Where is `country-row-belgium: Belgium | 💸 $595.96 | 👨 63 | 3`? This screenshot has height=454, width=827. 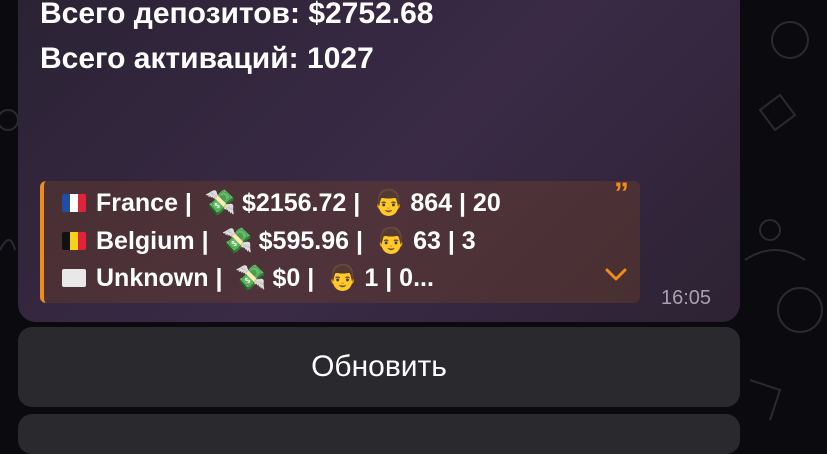
country-row-belgium: Belgium | 💸 $595.96 | 👨 63 | 3 is located at coordinates (269, 241).